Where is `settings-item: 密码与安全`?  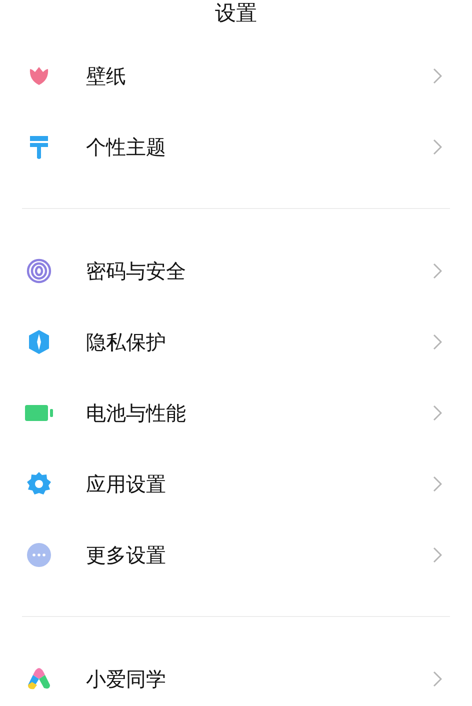 settings-item: 密码与安全 is located at coordinates (236, 270).